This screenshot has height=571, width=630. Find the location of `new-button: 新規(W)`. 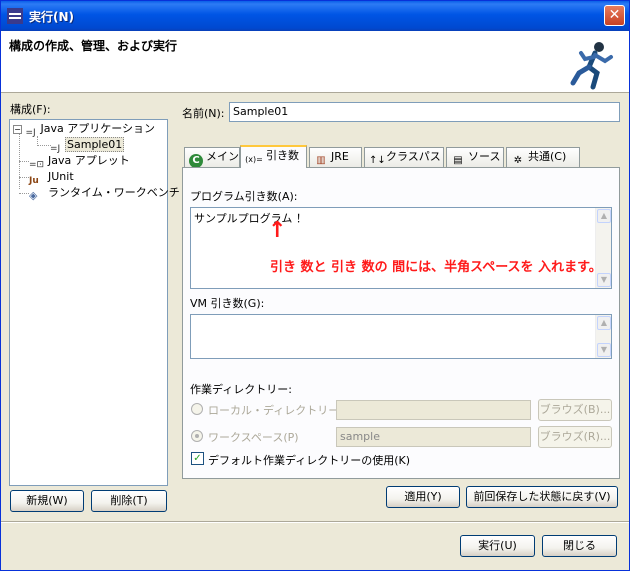

new-button: 新規(W) is located at coordinates (47, 501).